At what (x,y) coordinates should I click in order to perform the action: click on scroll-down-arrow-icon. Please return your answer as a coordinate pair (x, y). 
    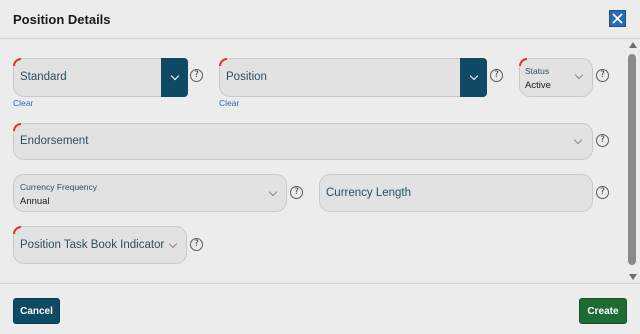
    Looking at the image, I should click on (633, 277).